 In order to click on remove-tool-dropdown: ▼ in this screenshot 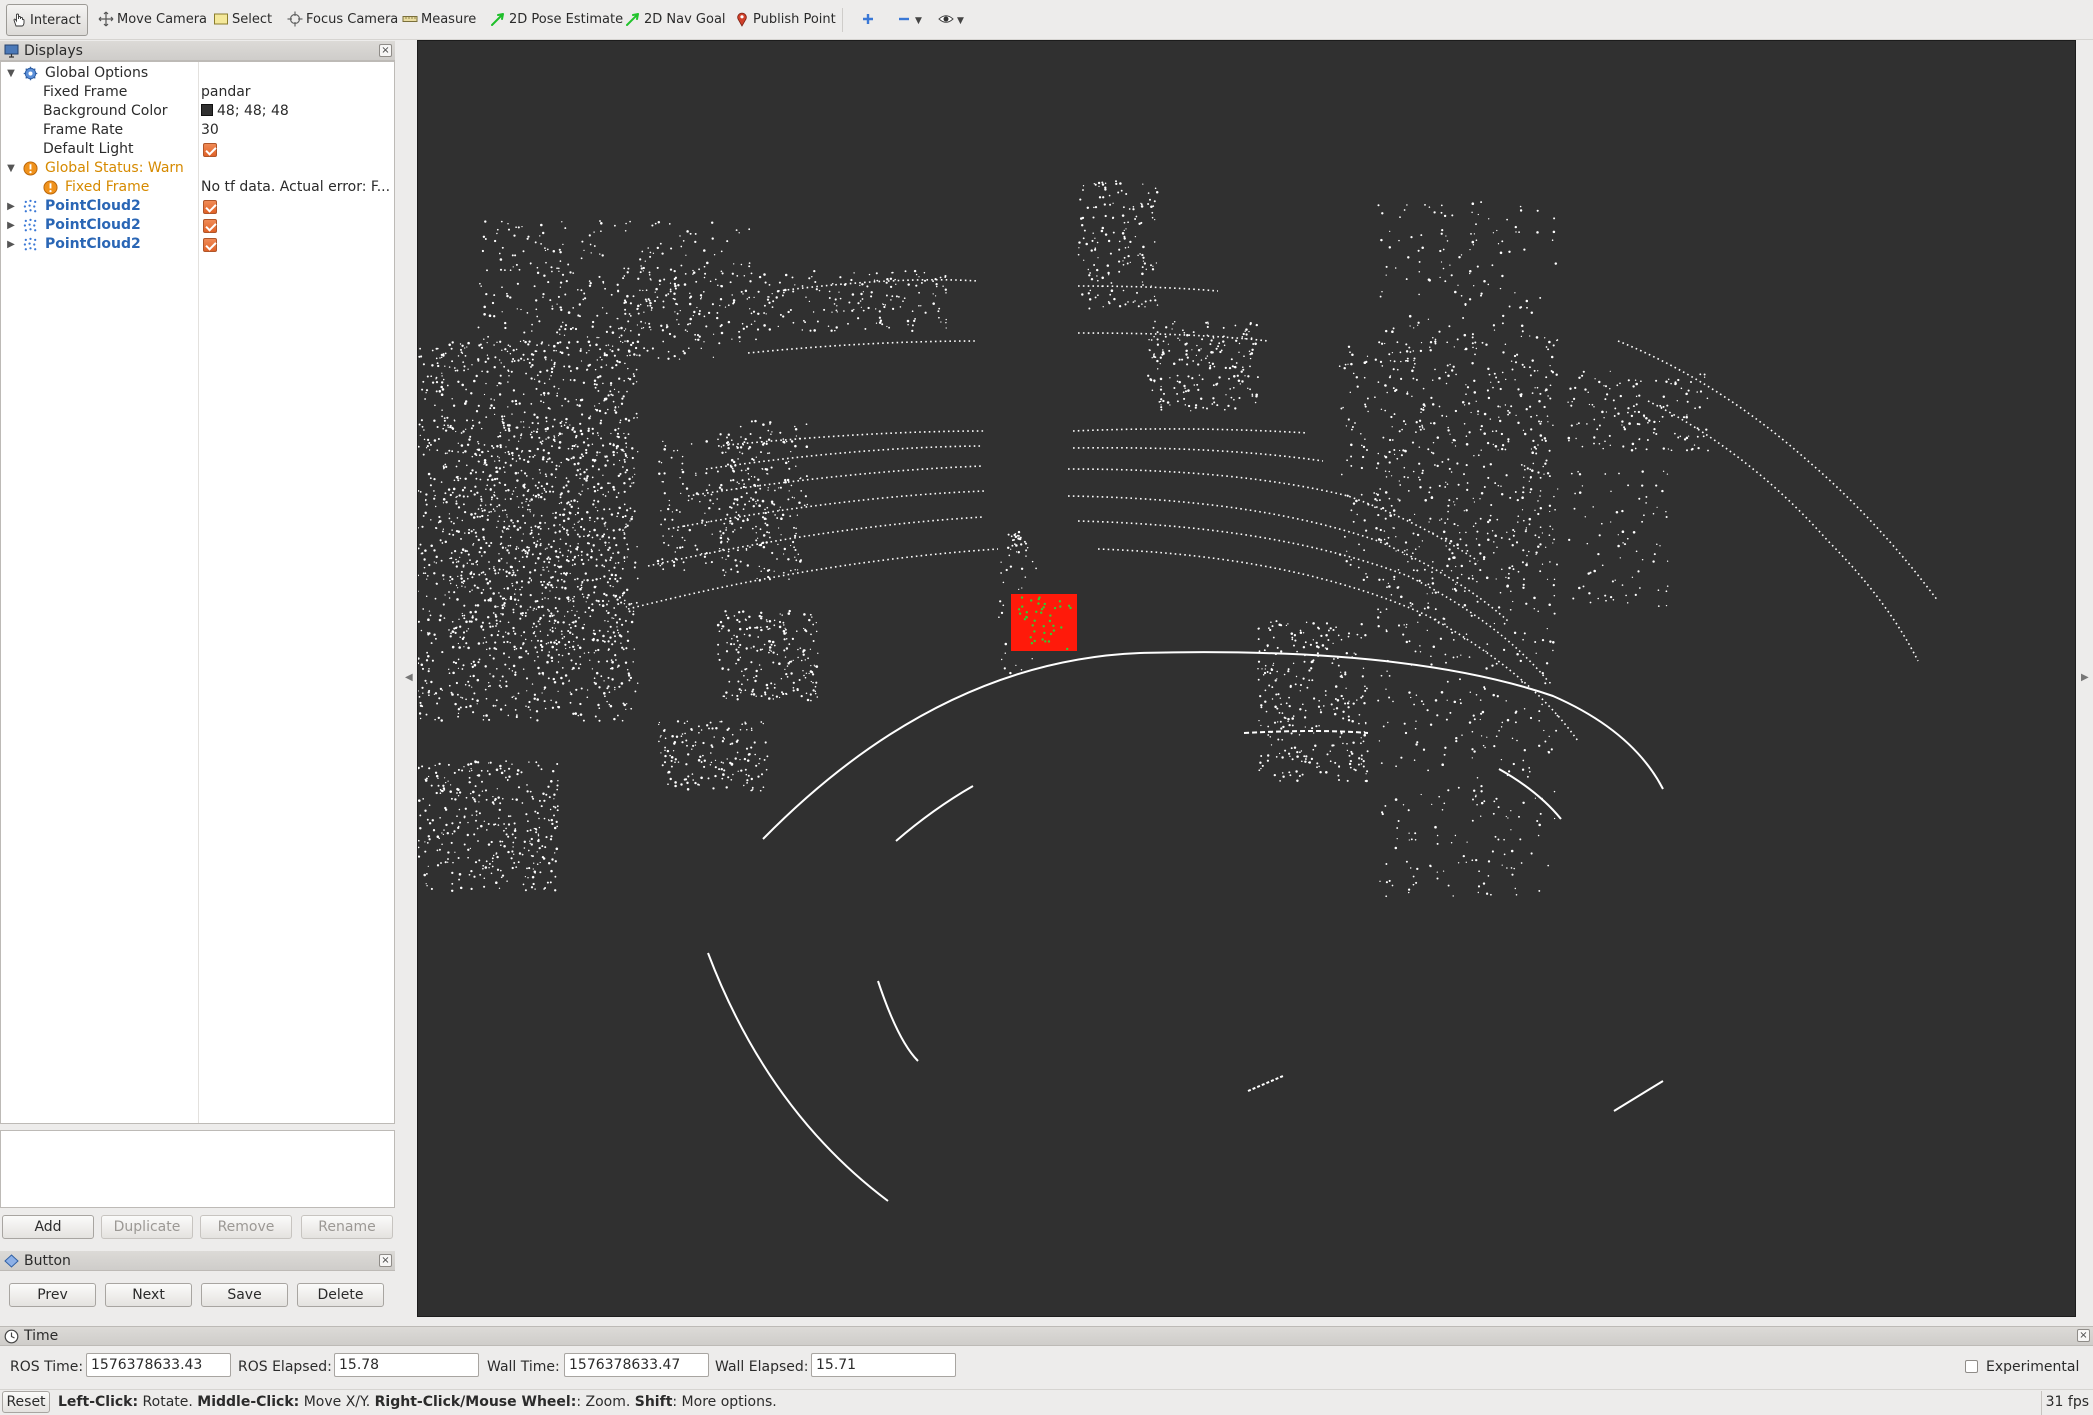, I will do `click(909, 20)`.